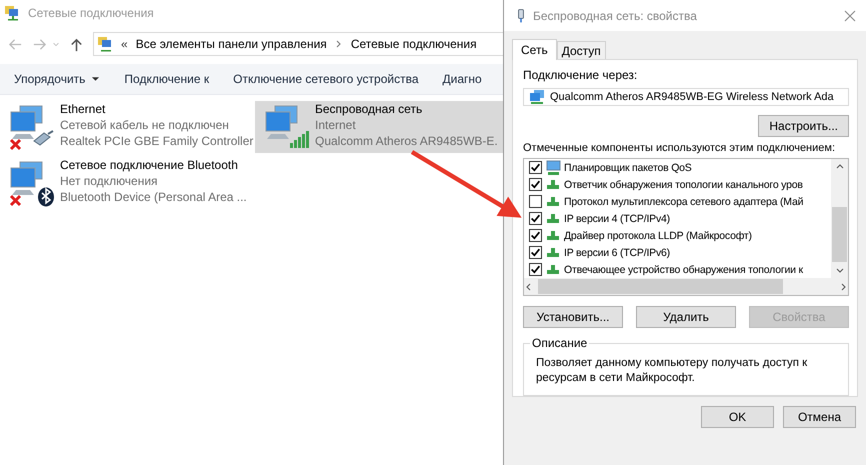 This screenshot has height=465, width=866. What do you see at coordinates (338, 44) in the screenshot?
I see `chevron-right-icon` at bounding box center [338, 44].